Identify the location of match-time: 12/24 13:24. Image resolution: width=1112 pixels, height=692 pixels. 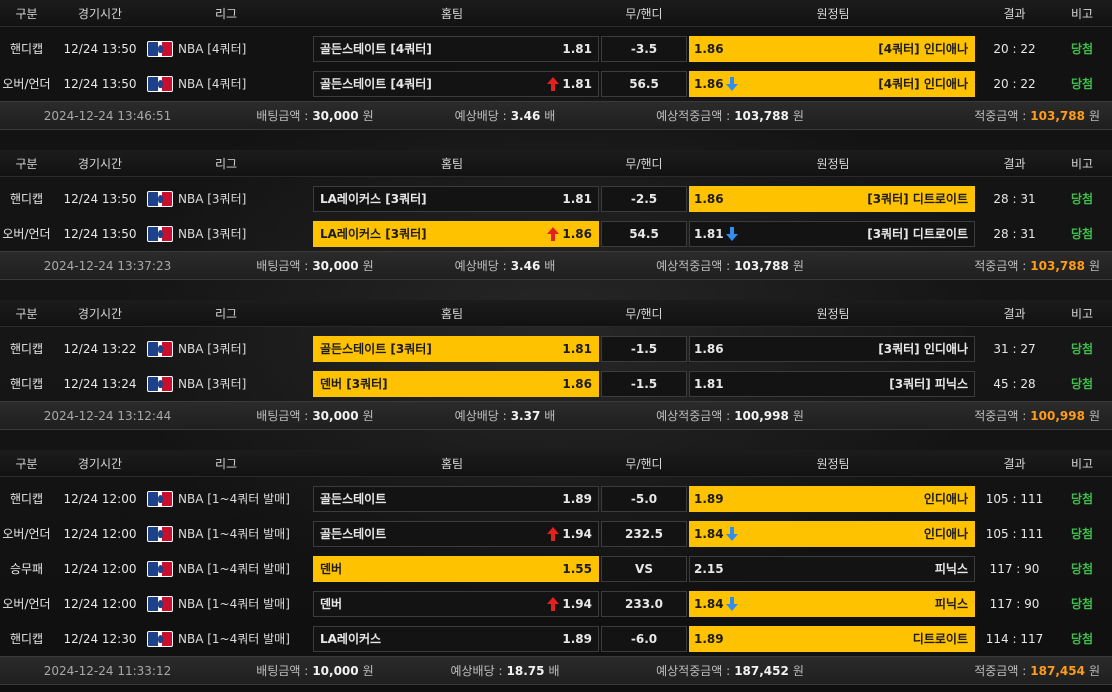
(100, 383).